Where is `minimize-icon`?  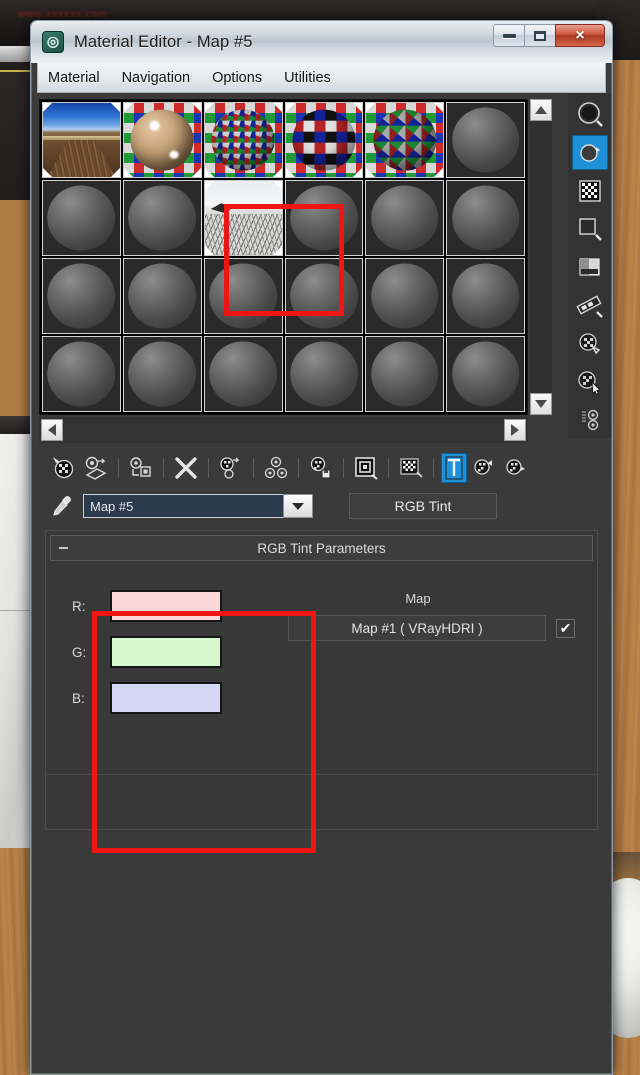 minimize-icon is located at coordinates (509, 35).